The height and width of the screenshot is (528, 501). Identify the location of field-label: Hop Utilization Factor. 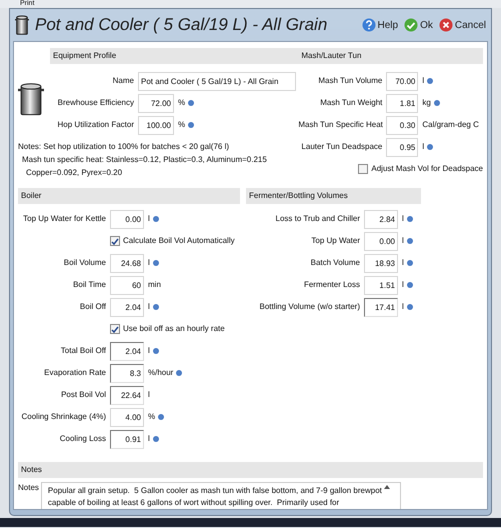
(95, 125).